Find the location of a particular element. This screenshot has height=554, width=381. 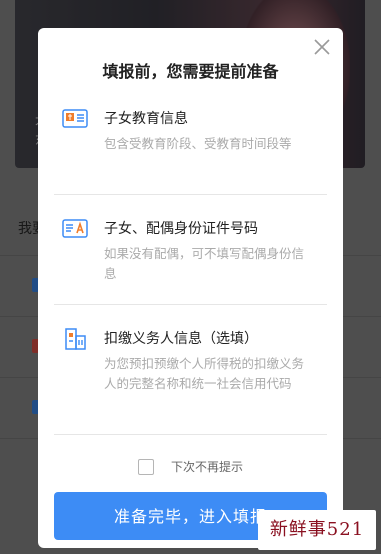

dont-show-again-label: 下次不再提示 is located at coordinates (207, 466).